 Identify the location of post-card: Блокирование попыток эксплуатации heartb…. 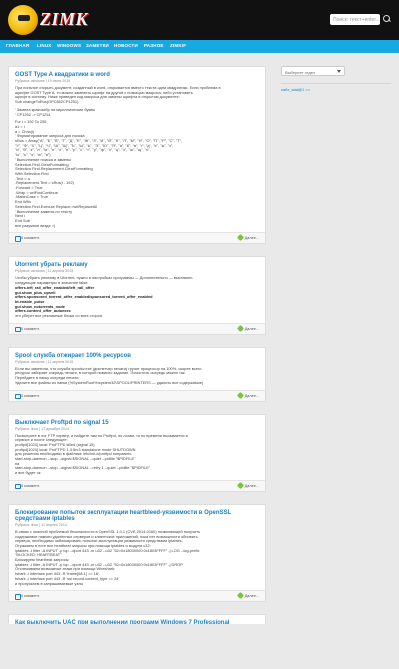
(137, 553).